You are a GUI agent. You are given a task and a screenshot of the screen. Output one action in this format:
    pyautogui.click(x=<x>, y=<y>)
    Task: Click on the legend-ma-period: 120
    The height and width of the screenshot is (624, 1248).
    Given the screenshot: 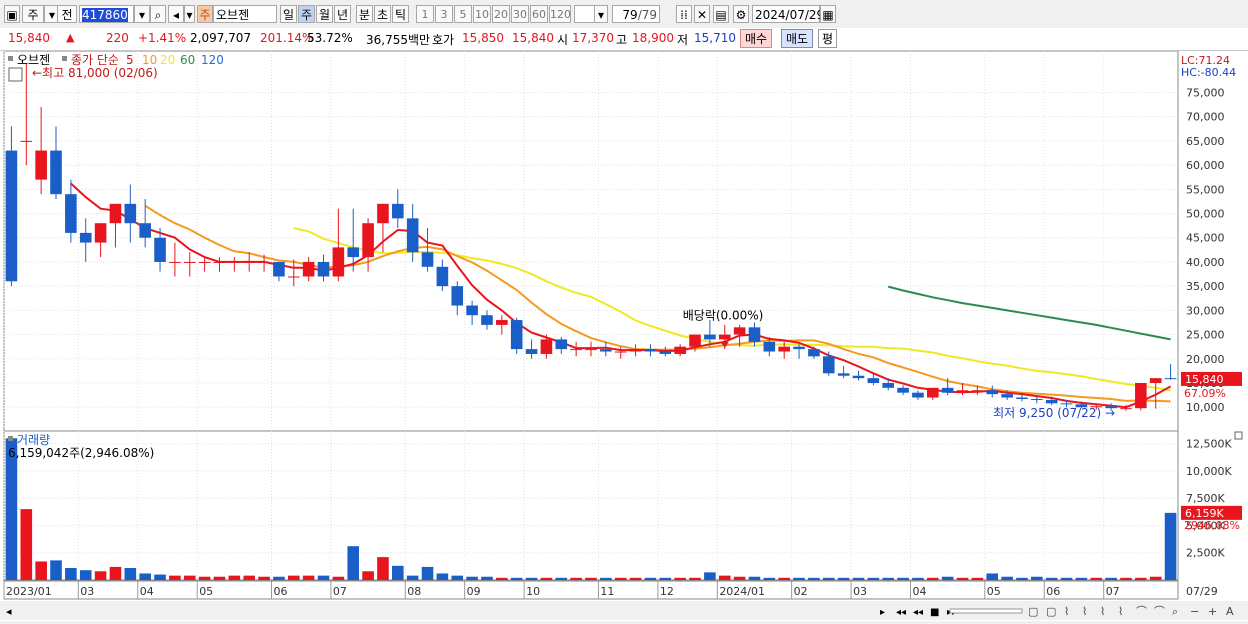 What is the action you would take?
    pyautogui.click(x=212, y=60)
    